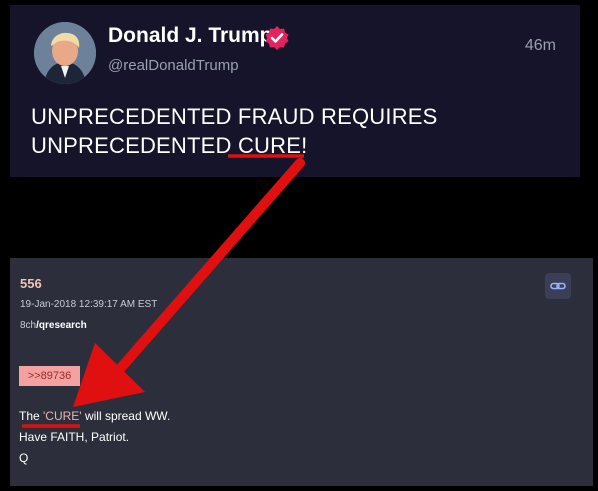 The width and height of the screenshot is (598, 491). Describe the element at coordinates (89, 304) in the screenshot. I see `post-date: 19-Jan-2018 12:39:17 AM EST` at that location.